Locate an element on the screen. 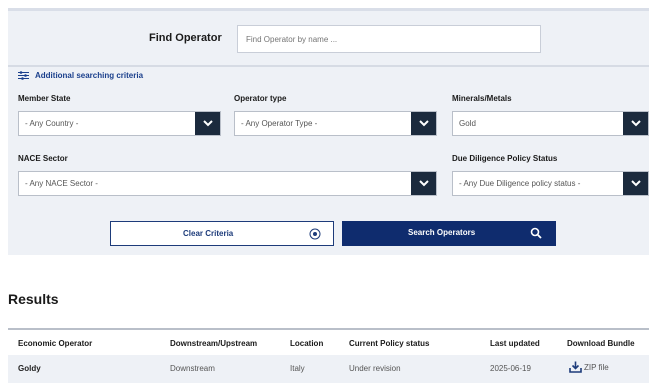  stream-value: Downstream is located at coordinates (192, 368).